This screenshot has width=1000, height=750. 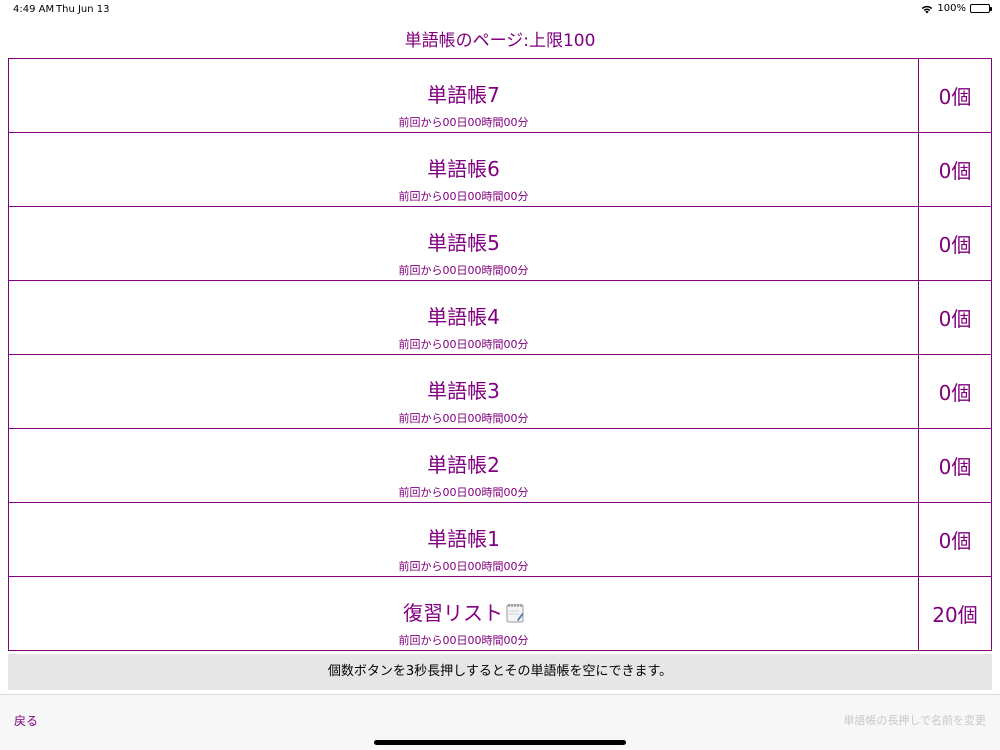 I want to click on wifi-icon, so click(x=927, y=9).